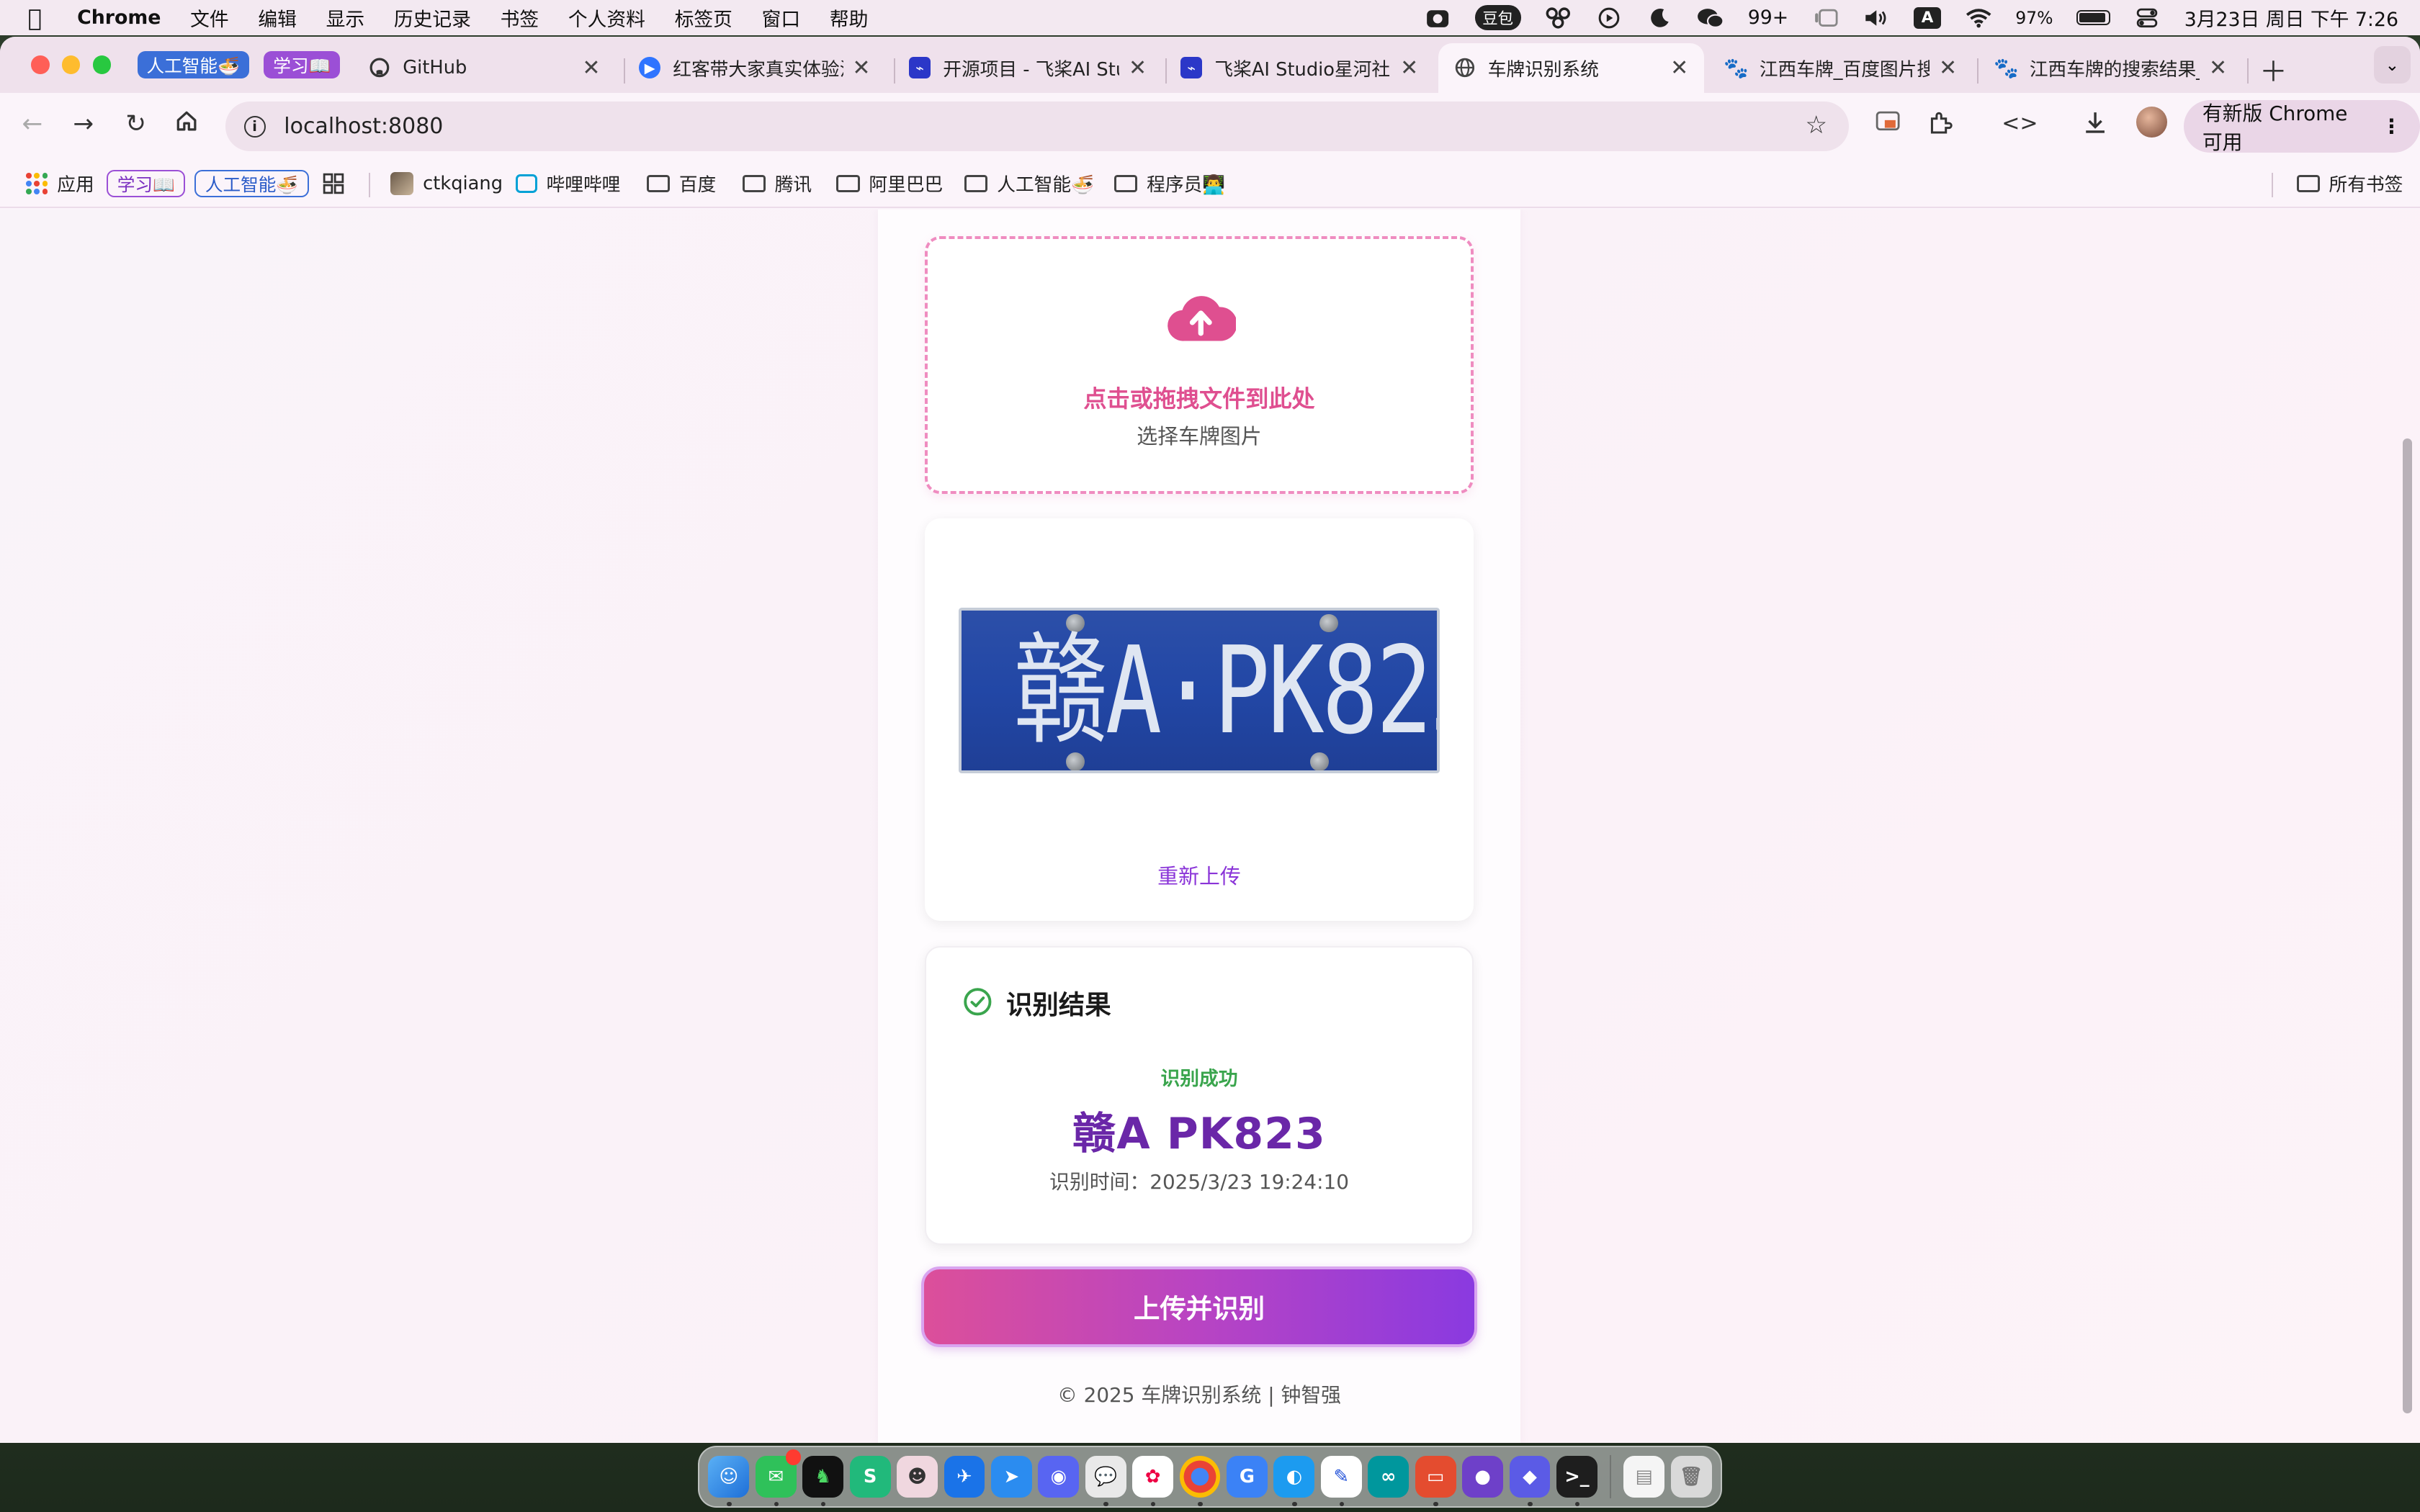 This screenshot has height=1512, width=2420. I want to click on arduino-icon: ∞, so click(1389, 1476).